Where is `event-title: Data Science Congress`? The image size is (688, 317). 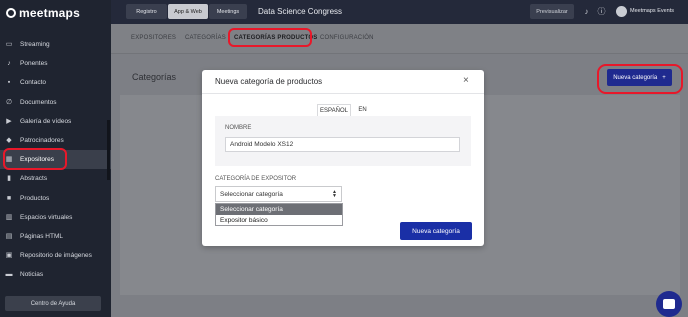
event-title: Data Science Congress is located at coordinates (300, 11).